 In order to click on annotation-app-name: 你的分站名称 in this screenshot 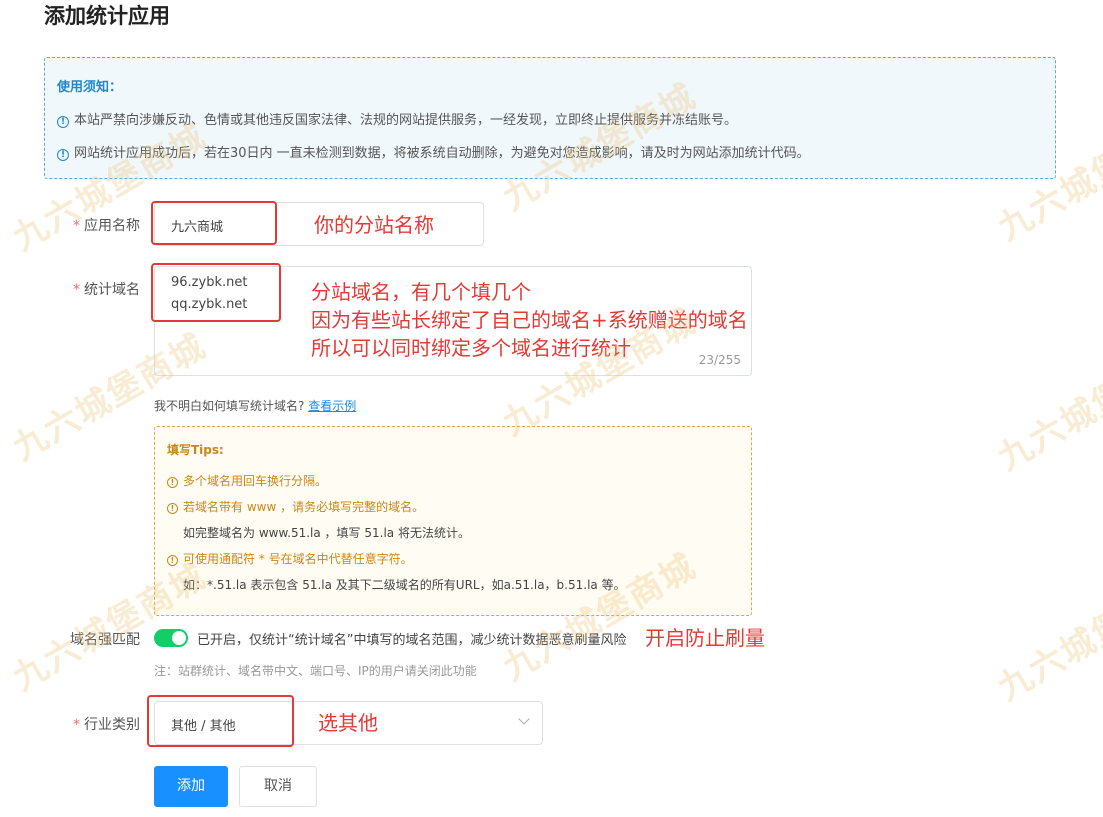, I will do `click(374, 225)`.